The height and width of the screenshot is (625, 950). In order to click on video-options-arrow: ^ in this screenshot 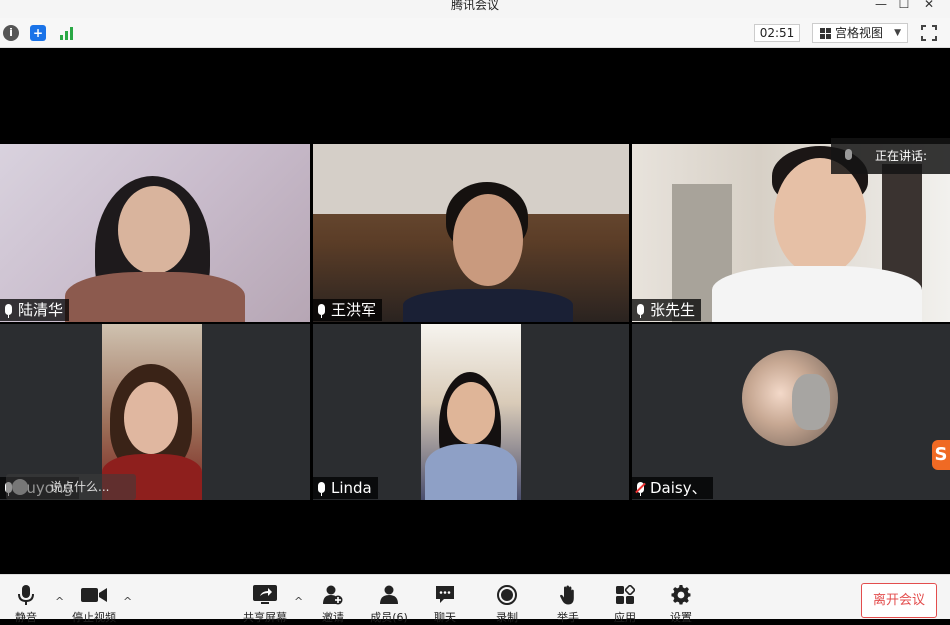, I will do `click(127, 601)`.